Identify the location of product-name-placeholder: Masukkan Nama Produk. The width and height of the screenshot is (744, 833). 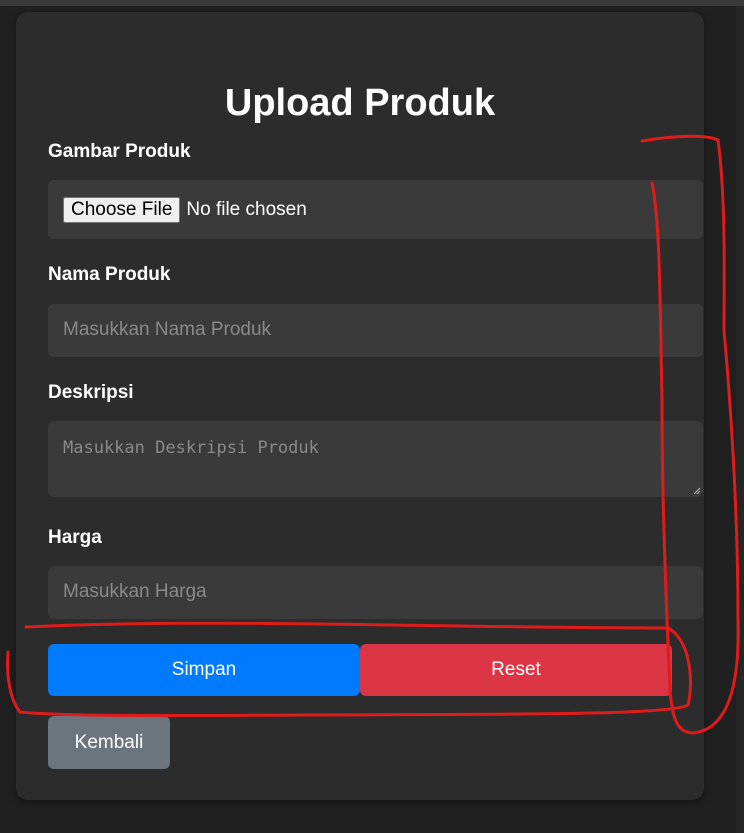
(167, 329).